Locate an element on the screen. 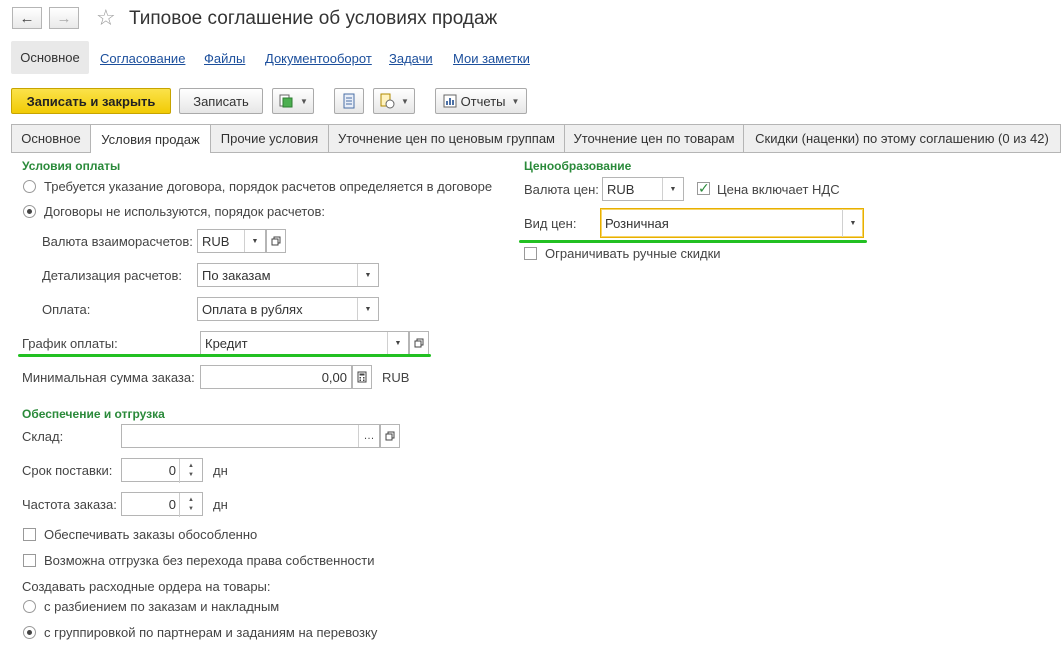 The image size is (1061, 646). price-type-value: Розничная is located at coordinates (637, 223).